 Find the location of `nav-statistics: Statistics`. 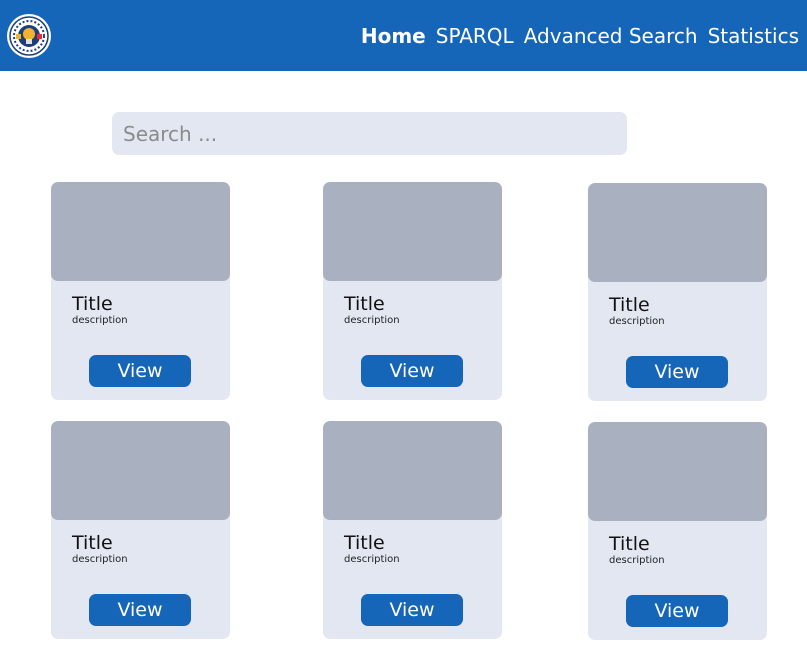

nav-statistics: Statistics is located at coordinates (753, 36).